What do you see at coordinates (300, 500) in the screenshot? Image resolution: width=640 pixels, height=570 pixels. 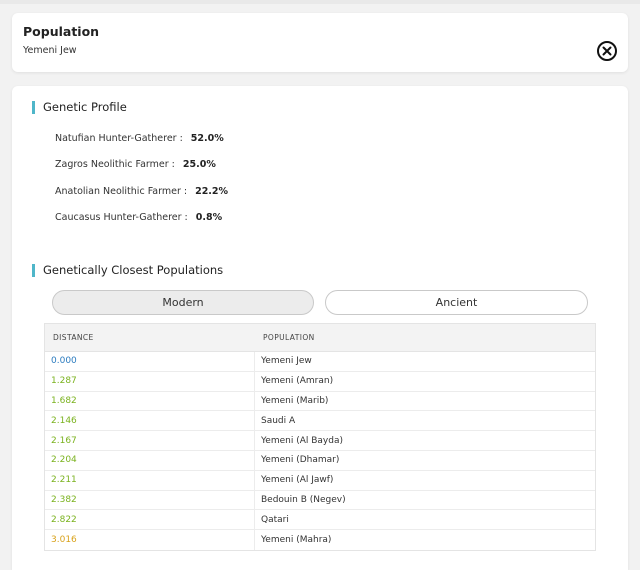 I see `population-cell: Bedouin B (Negev)` at bounding box center [300, 500].